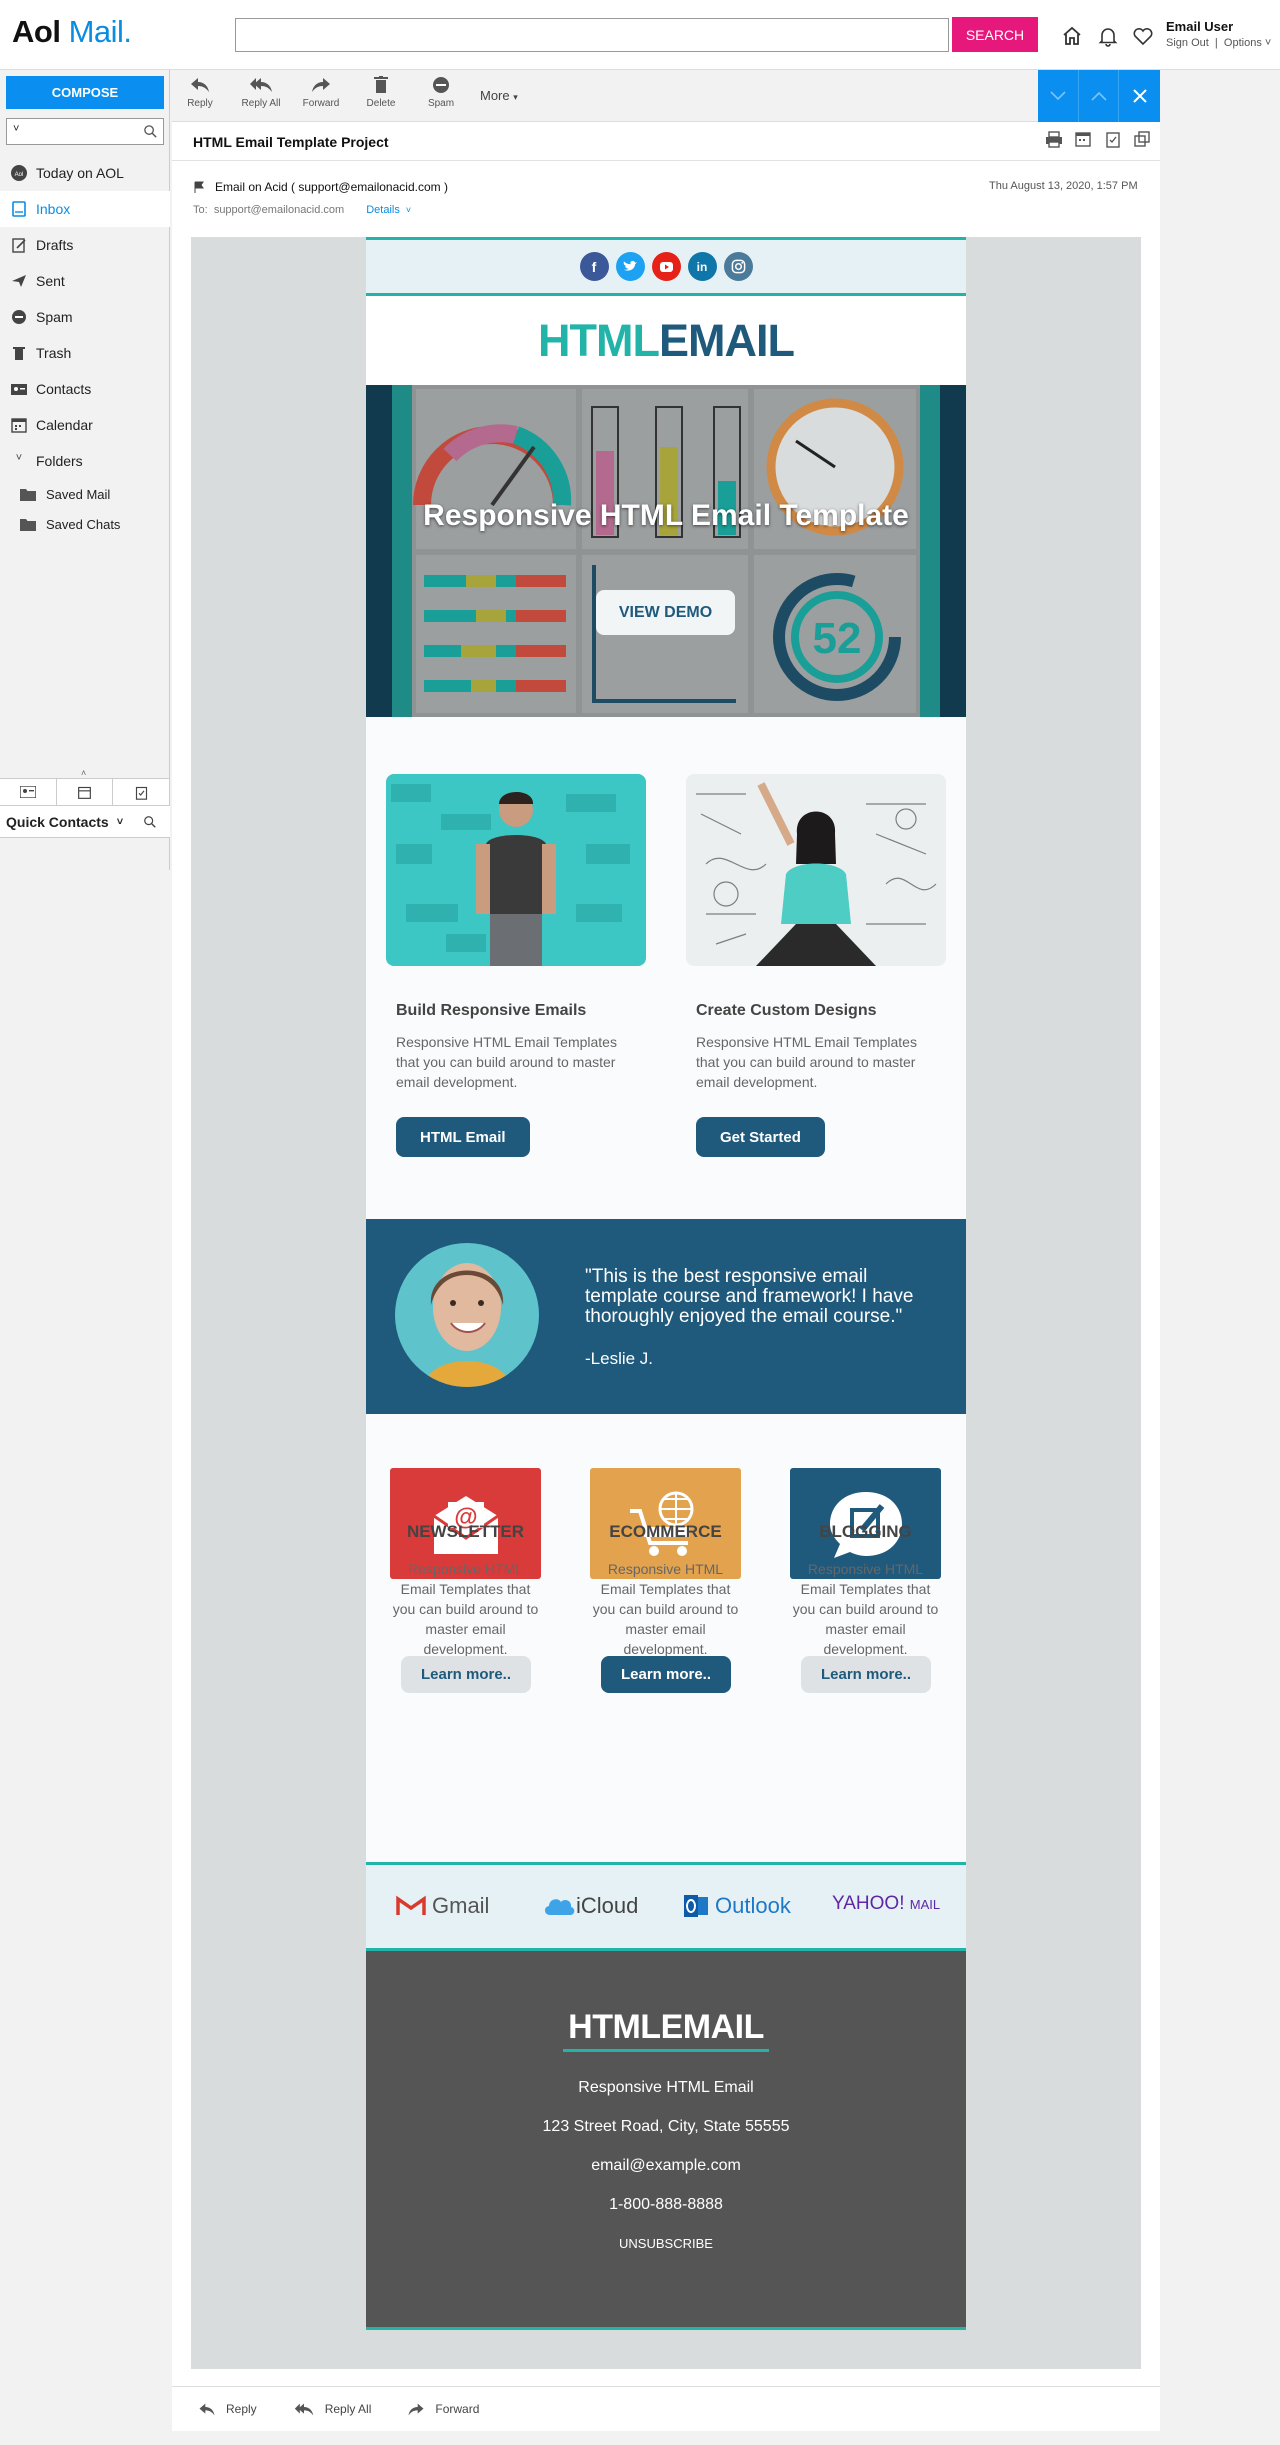 This screenshot has height=2445, width=1280. I want to click on hero-title: Responsive HTML Email Template, so click(666, 515).